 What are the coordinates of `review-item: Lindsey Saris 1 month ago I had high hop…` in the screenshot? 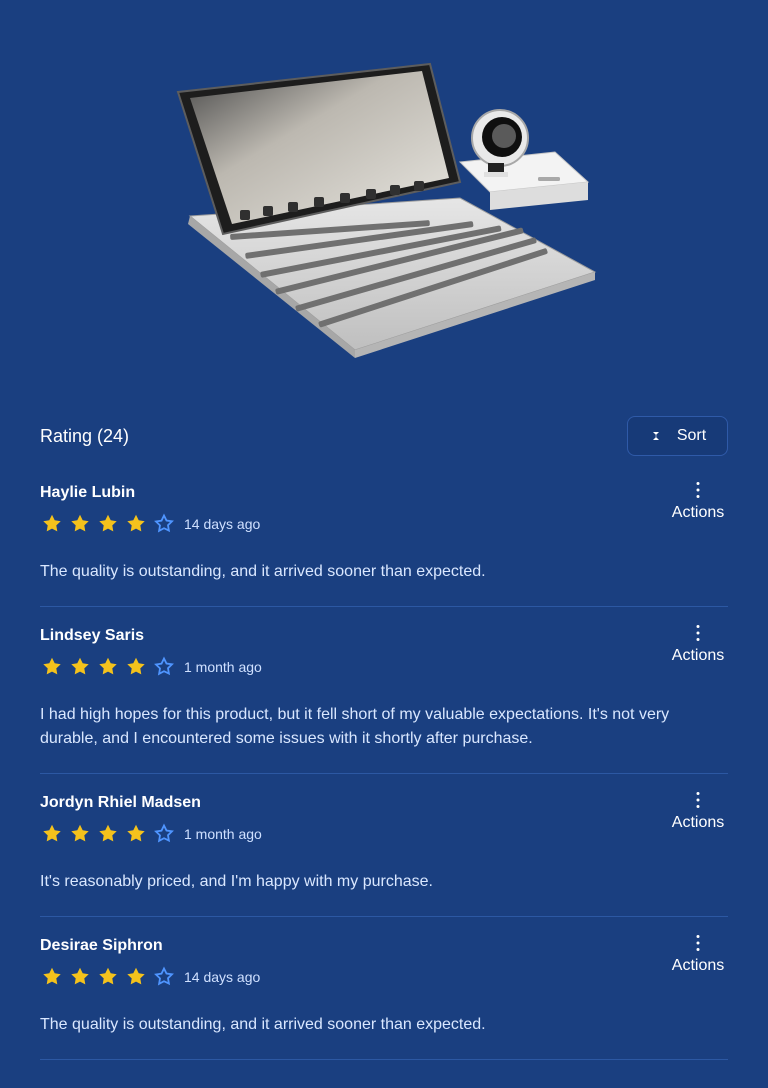 It's located at (384, 690).